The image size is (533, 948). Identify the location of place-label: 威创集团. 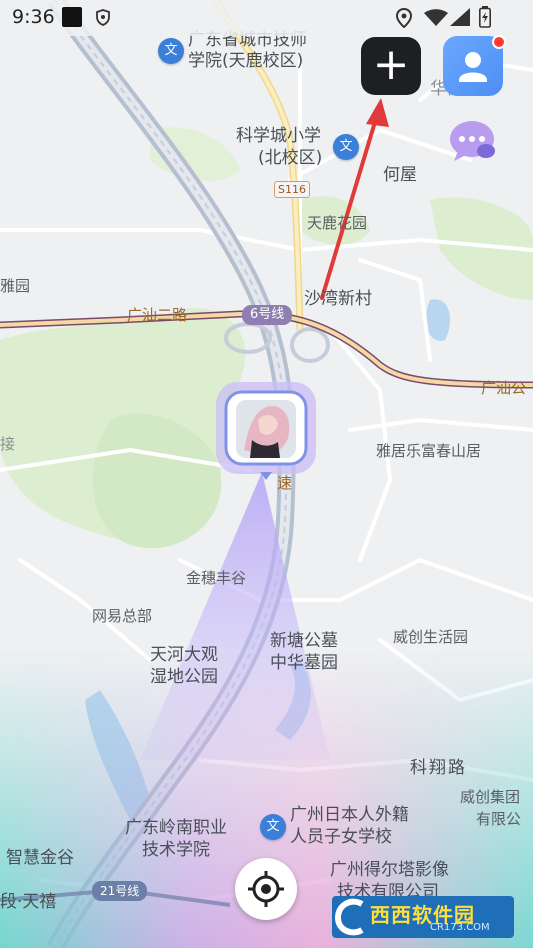
(490, 797).